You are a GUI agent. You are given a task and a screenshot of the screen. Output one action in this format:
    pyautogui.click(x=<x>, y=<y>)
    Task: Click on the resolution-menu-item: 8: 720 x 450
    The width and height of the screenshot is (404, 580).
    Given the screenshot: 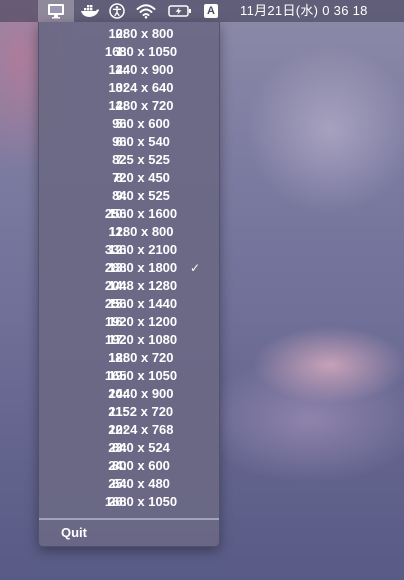 What is the action you would take?
    pyautogui.click(x=129, y=178)
    